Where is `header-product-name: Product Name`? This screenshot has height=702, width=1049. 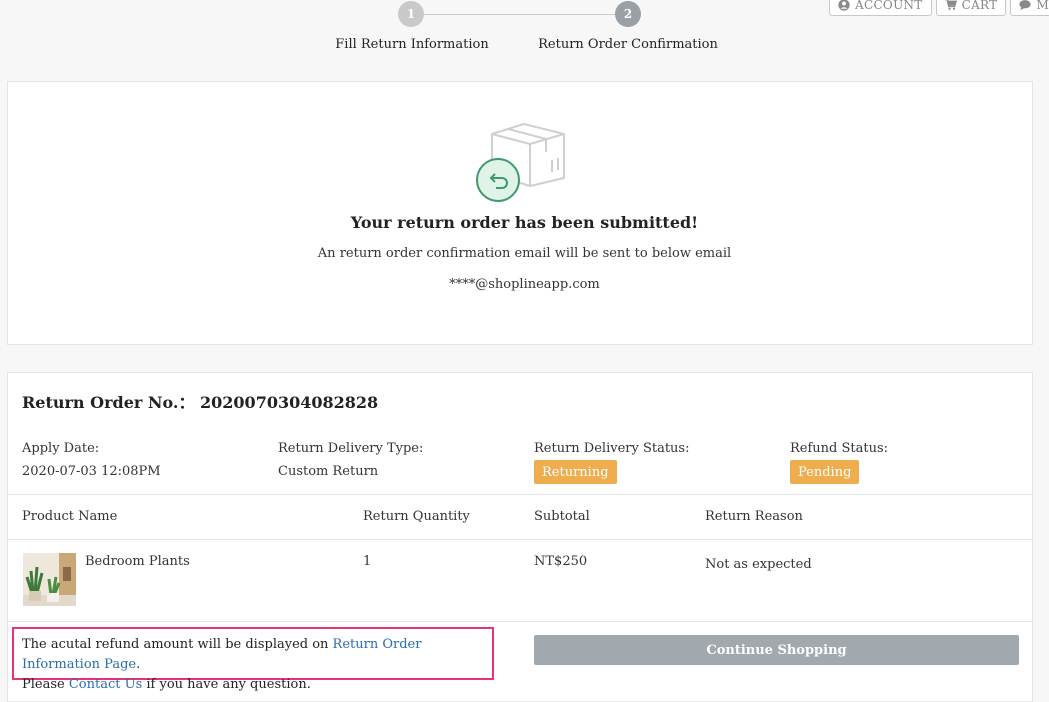 header-product-name: Product Name is located at coordinates (70, 516).